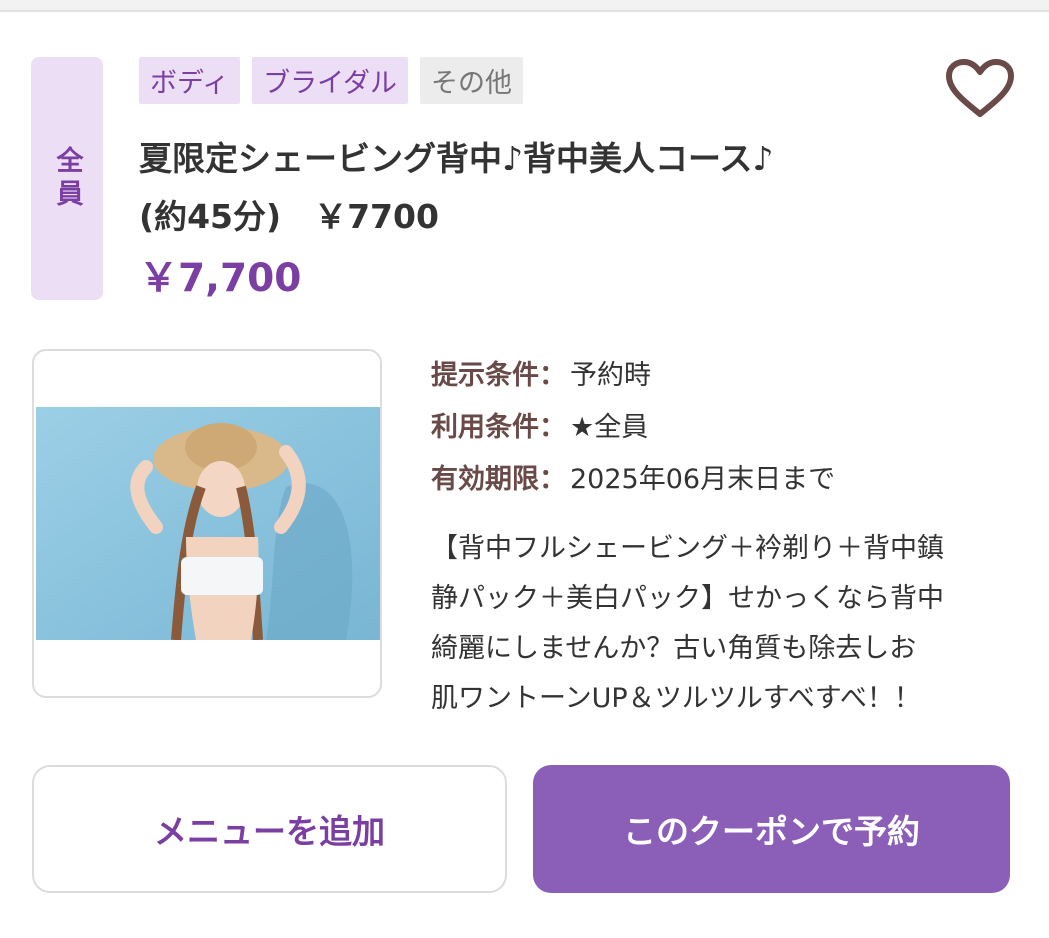 Image resolution: width=1049 pixels, height=938 pixels. Describe the element at coordinates (519, 188) in the screenshot. I see `coupon-title: 夏限定シェービング背中♪背中美人コース♪ (約45分) ￥7700` at that location.